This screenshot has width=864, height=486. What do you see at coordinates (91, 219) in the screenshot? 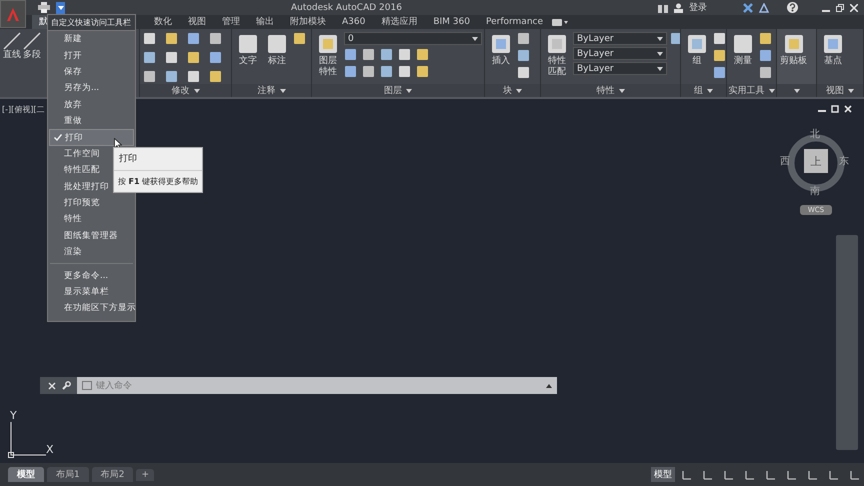
I see `menu-item: 特性` at bounding box center [91, 219].